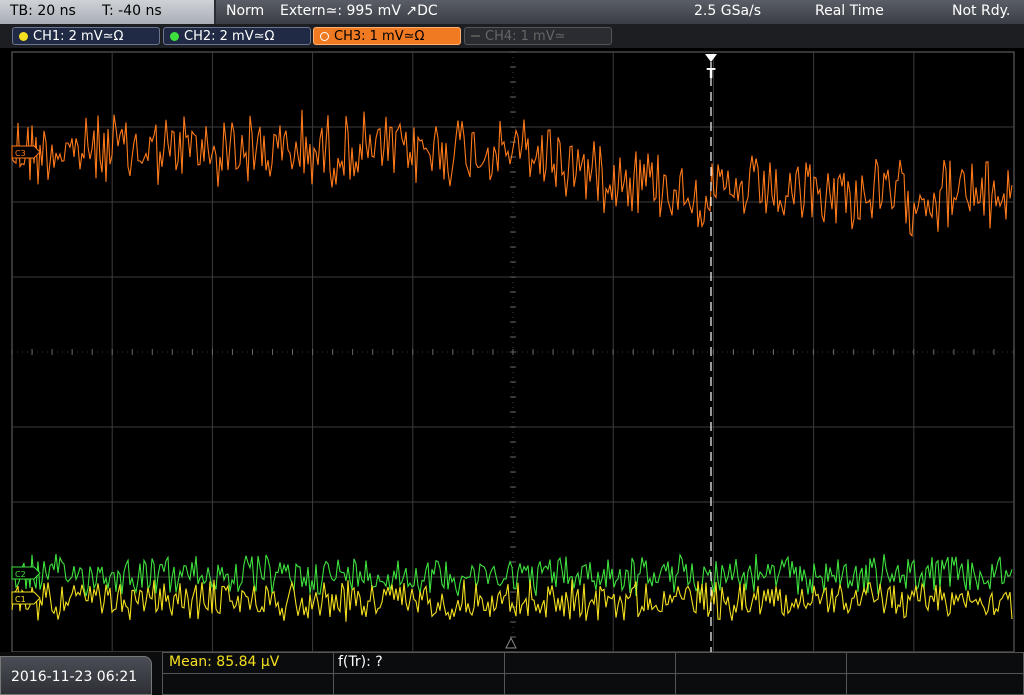 The image size is (1024, 695). Describe the element at coordinates (981, 11) in the screenshot. I see `run-state-label: Not Rdy.` at that location.